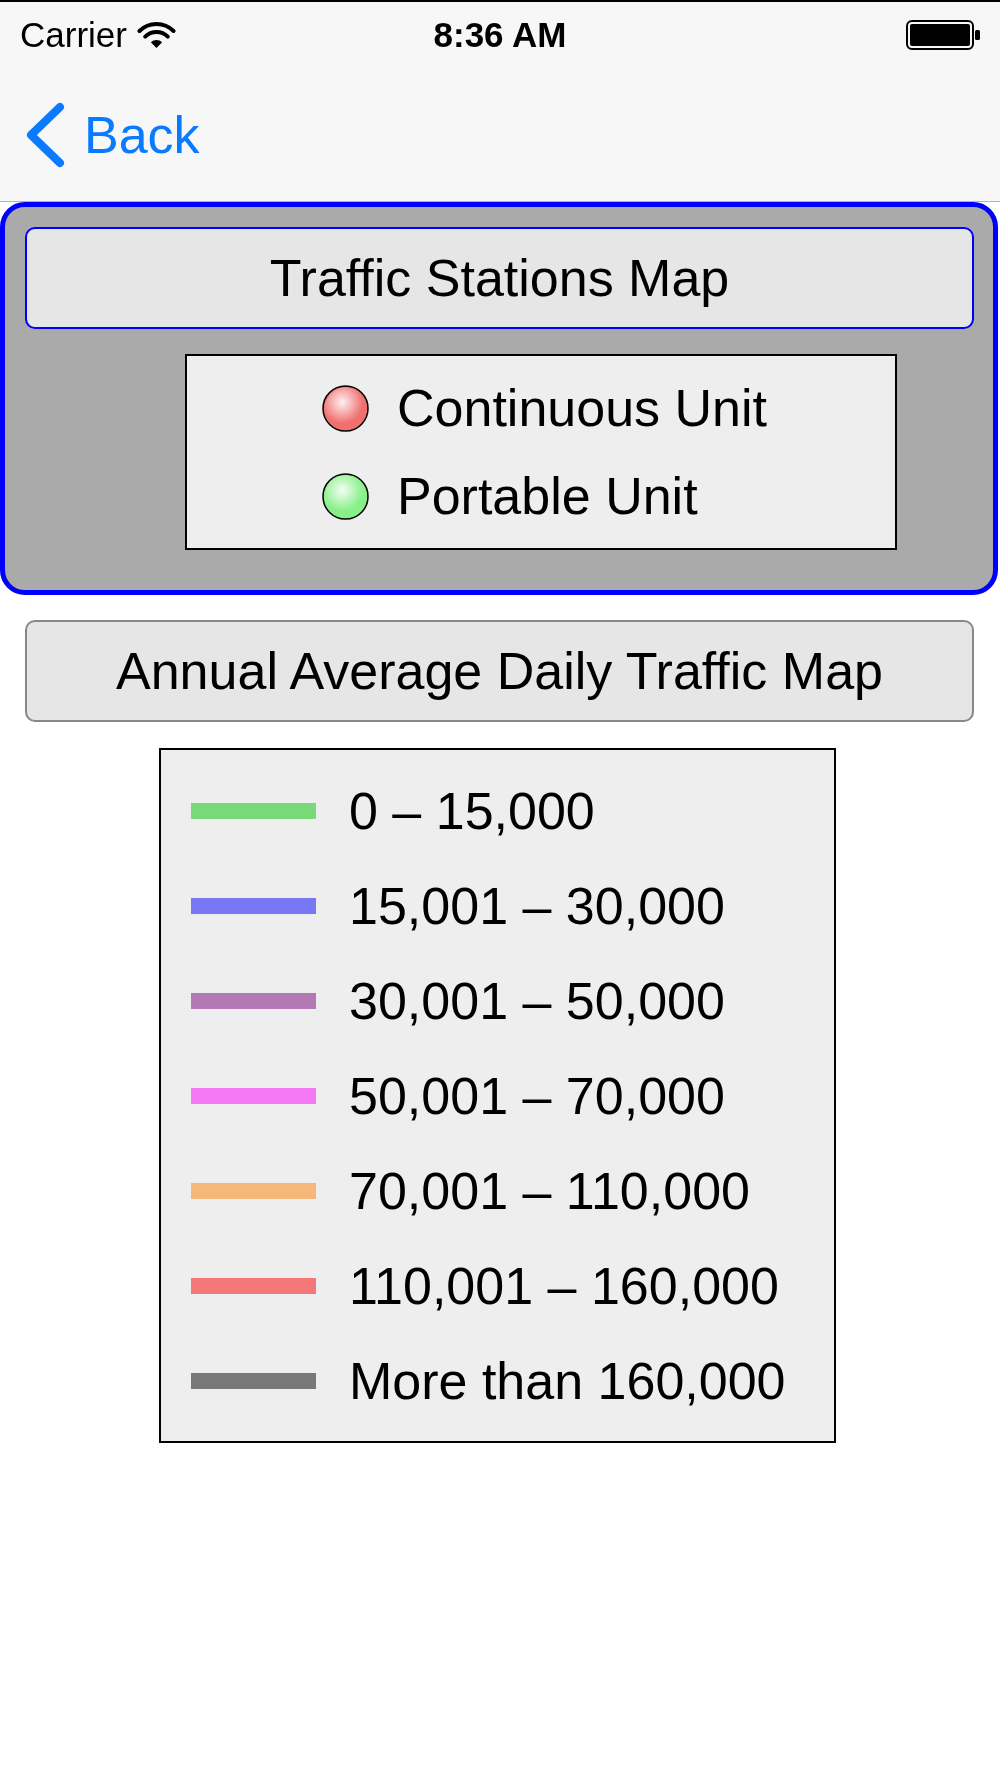 The width and height of the screenshot is (1000, 1778). Describe the element at coordinates (500, 35) in the screenshot. I see `status-time: 8:36 AM` at that location.